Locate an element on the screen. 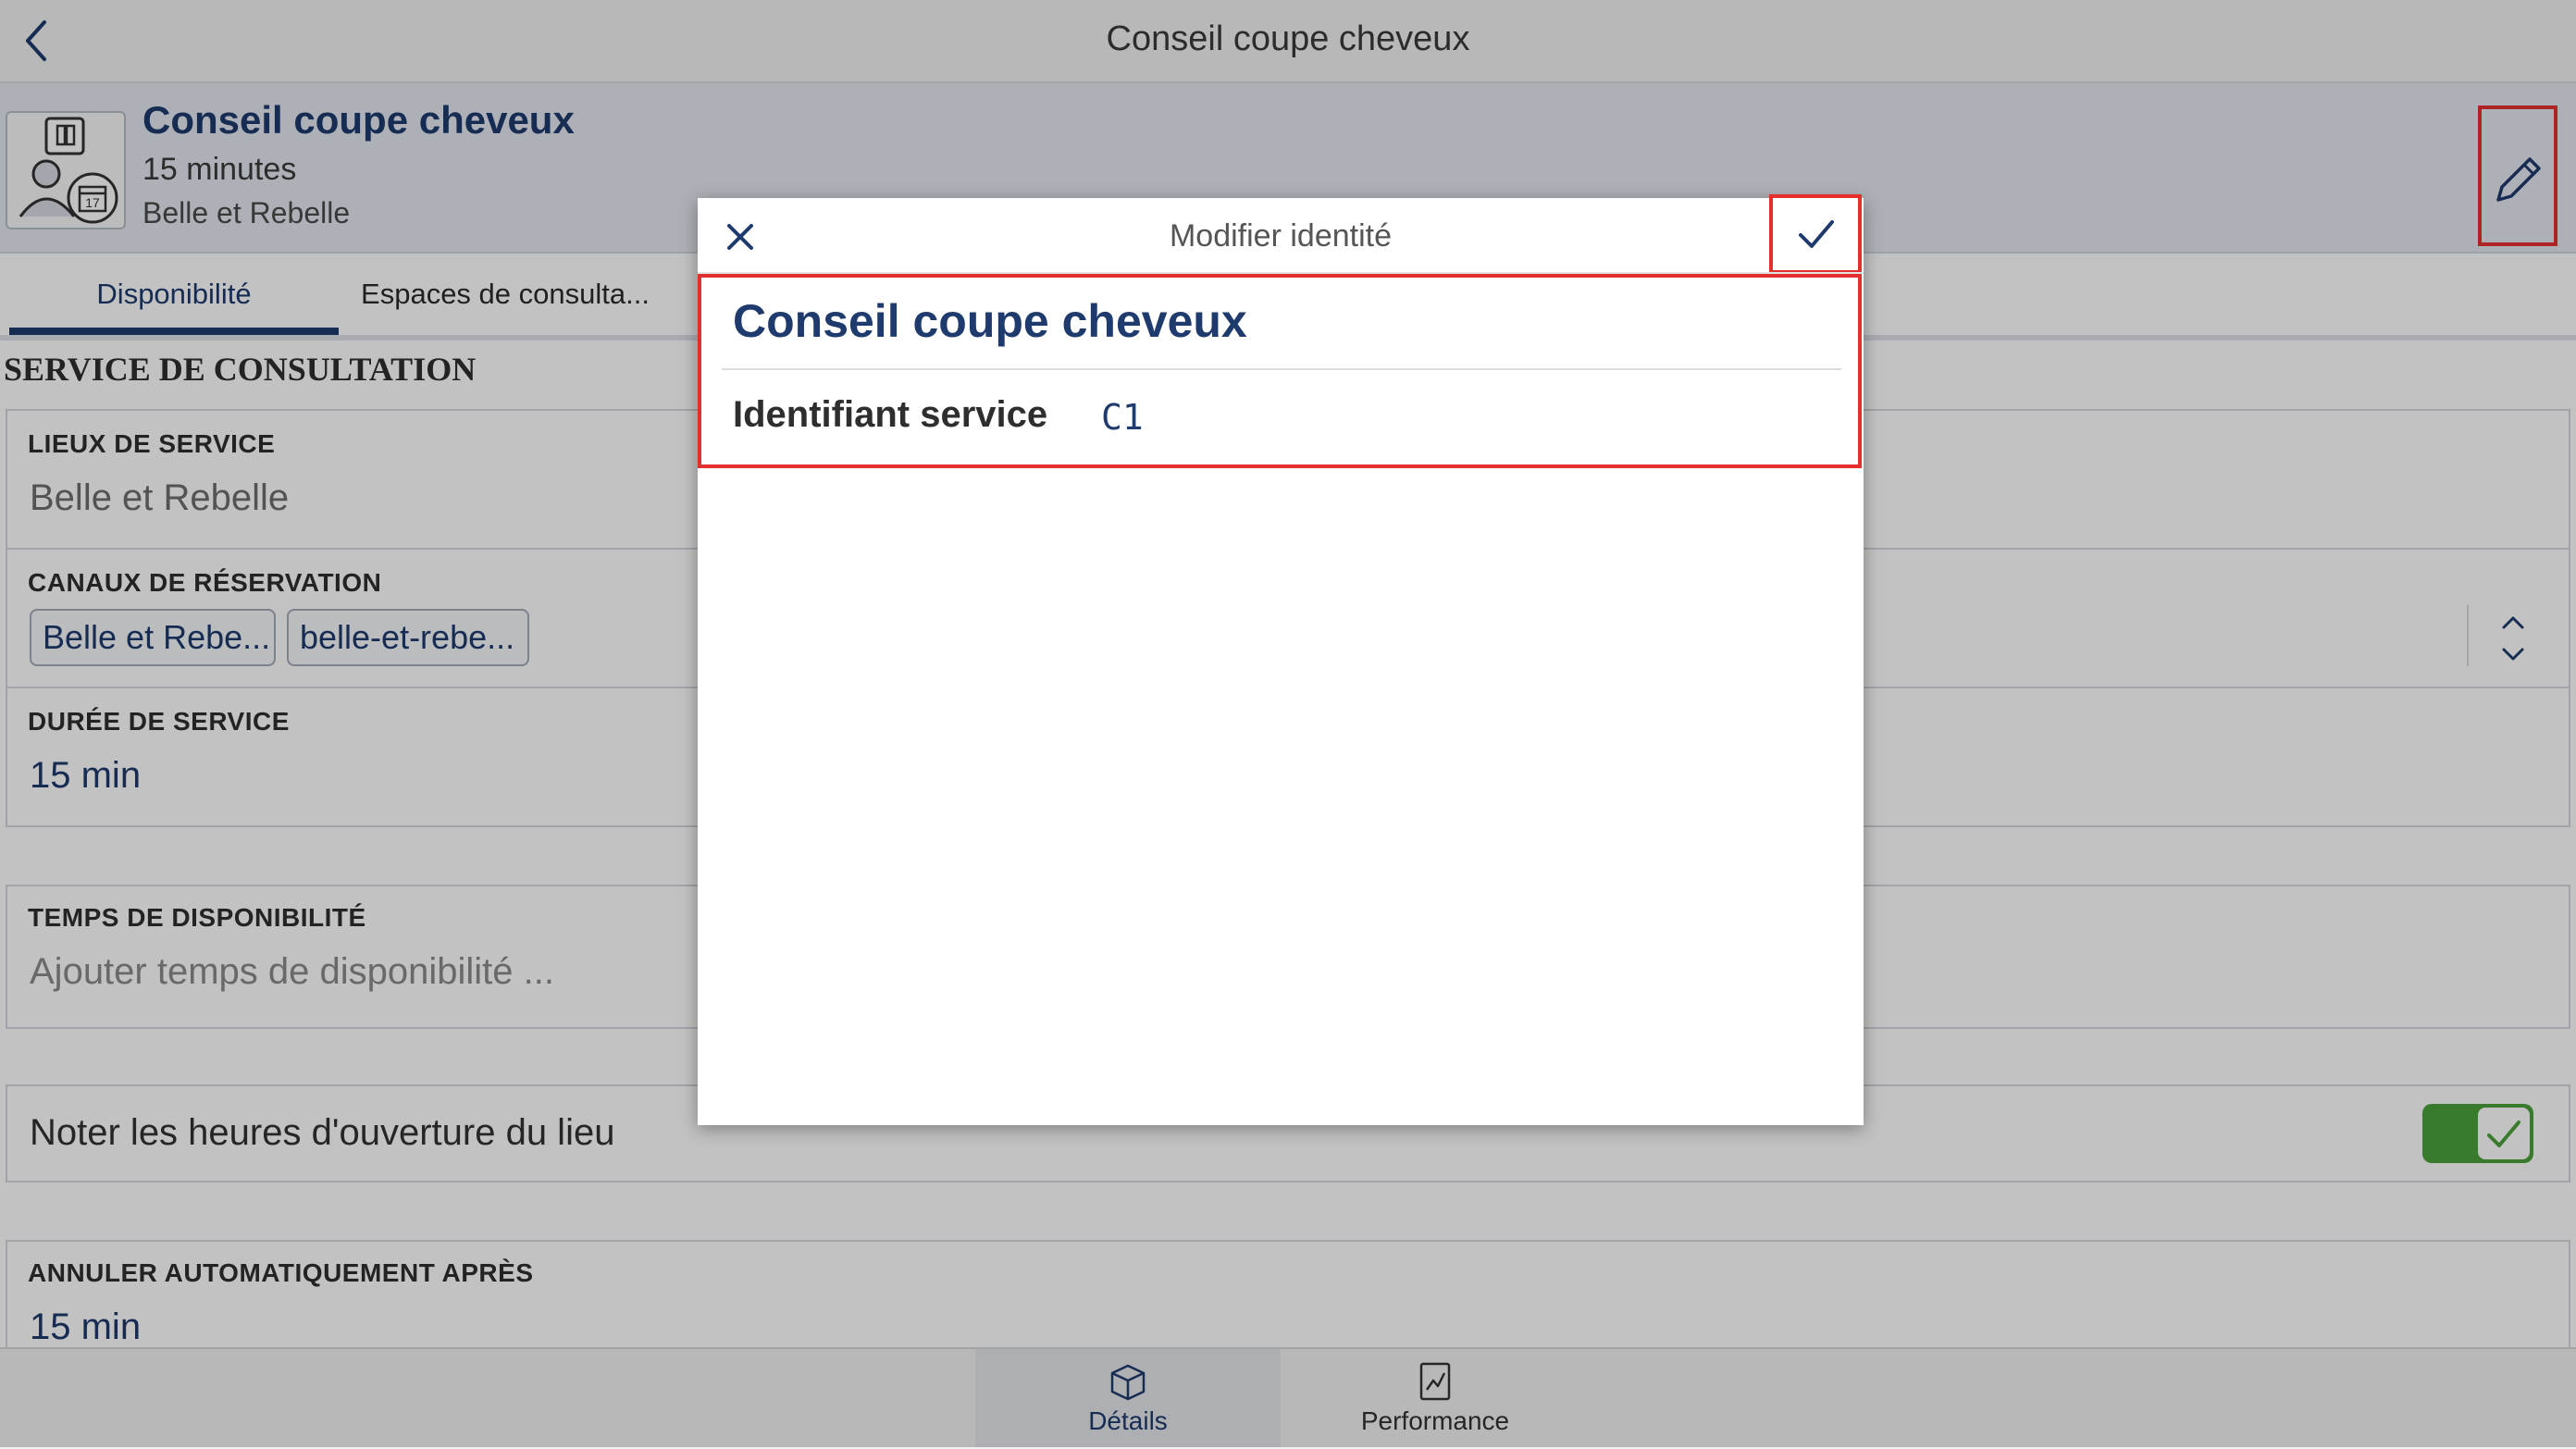 The height and width of the screenshot is (1449, 2576). modal-close-button is located at coordinates (740, 237).